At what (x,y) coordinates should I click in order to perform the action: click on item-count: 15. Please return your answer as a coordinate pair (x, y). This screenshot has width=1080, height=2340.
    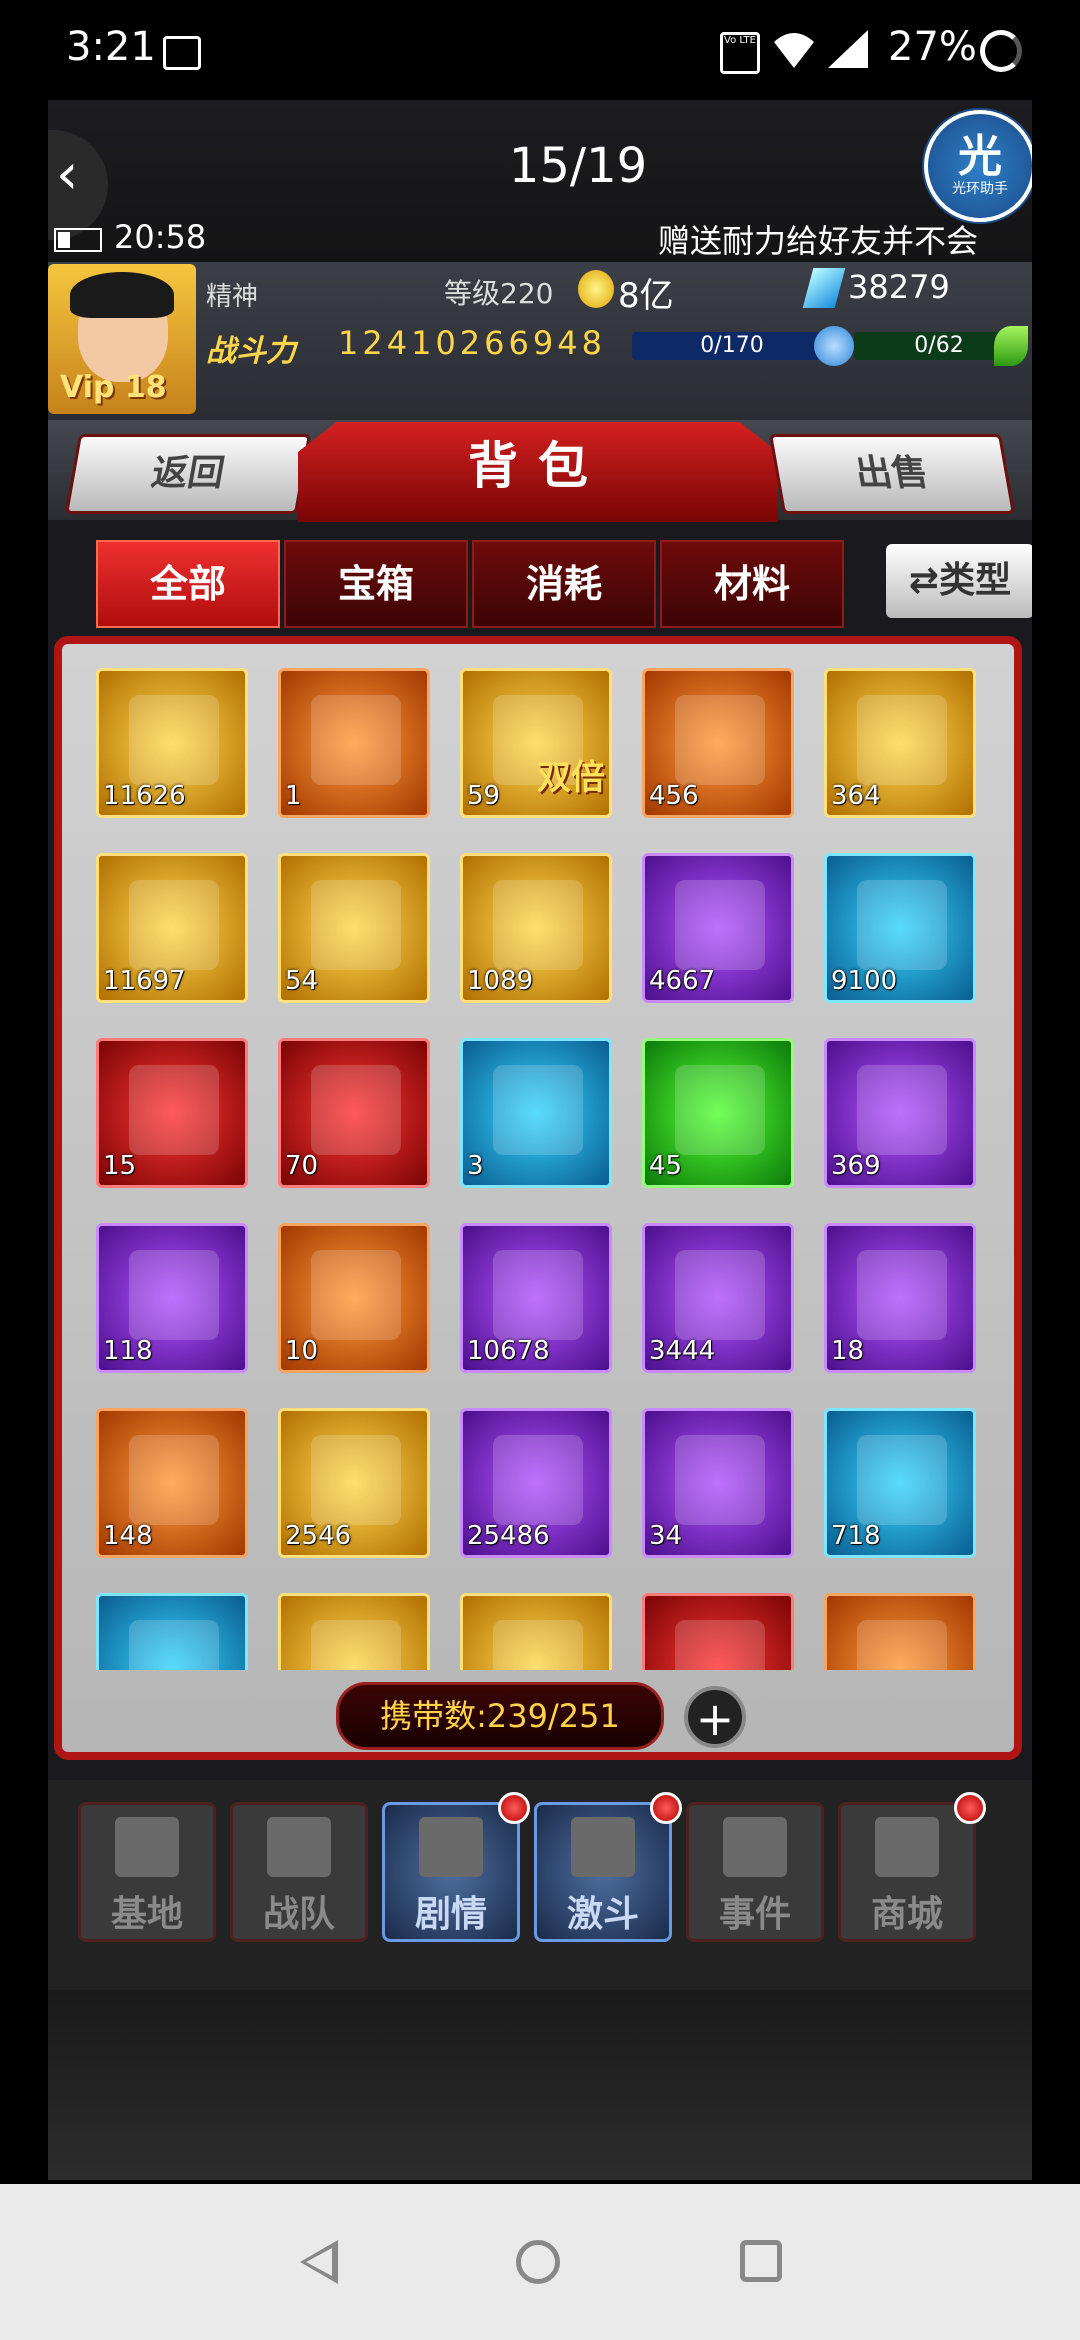
    Looking at the image, I should click on (120, 1166).